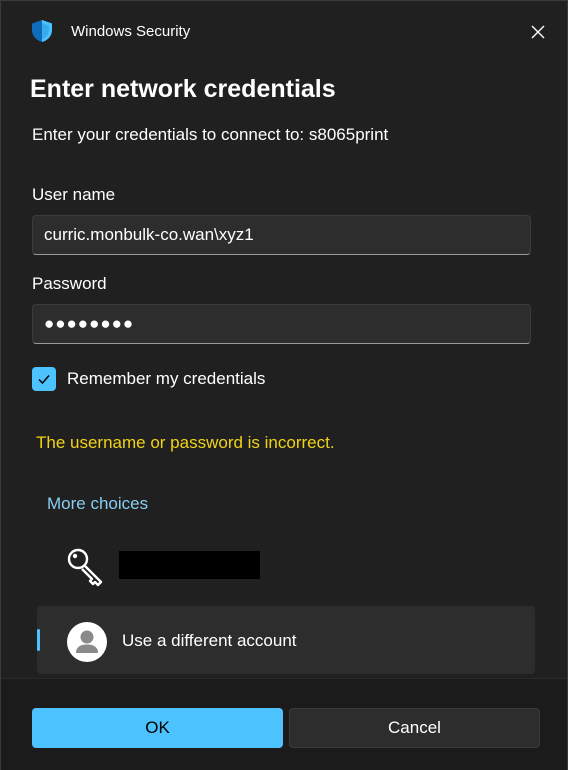  I want to click on username-field: curric.monbulk-co.wan\xyz1, so click(281, 235).